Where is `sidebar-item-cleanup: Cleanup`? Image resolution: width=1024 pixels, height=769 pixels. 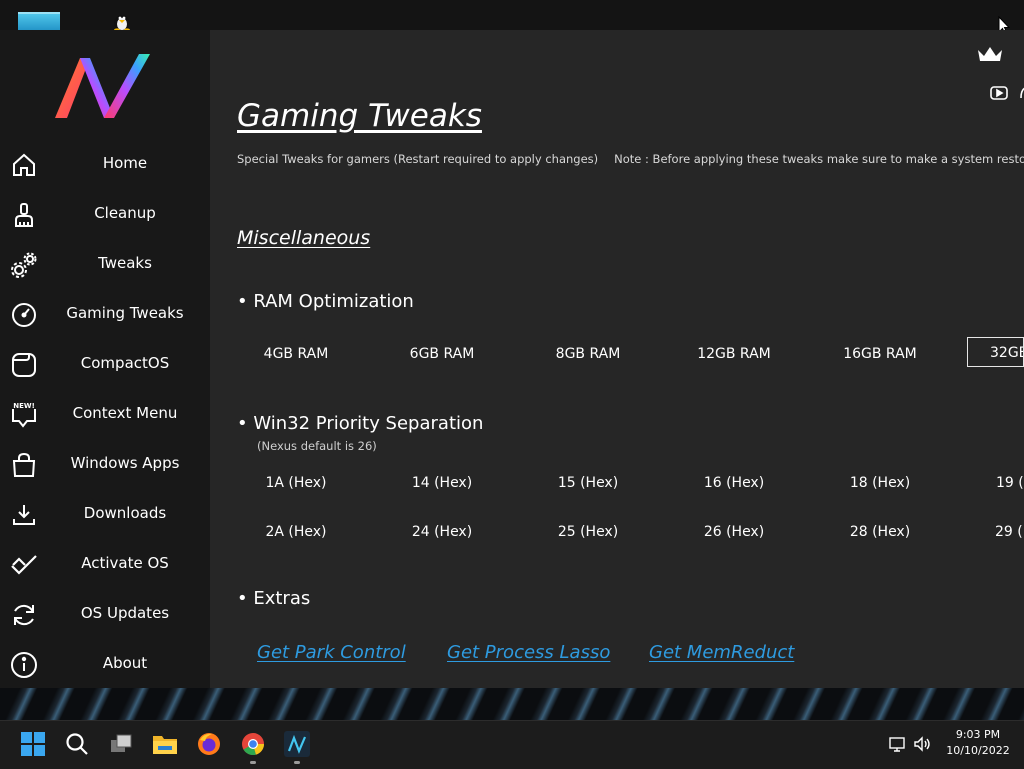
sidebar-item-cleanup: Cleanup is located at coordinates (105, 215).